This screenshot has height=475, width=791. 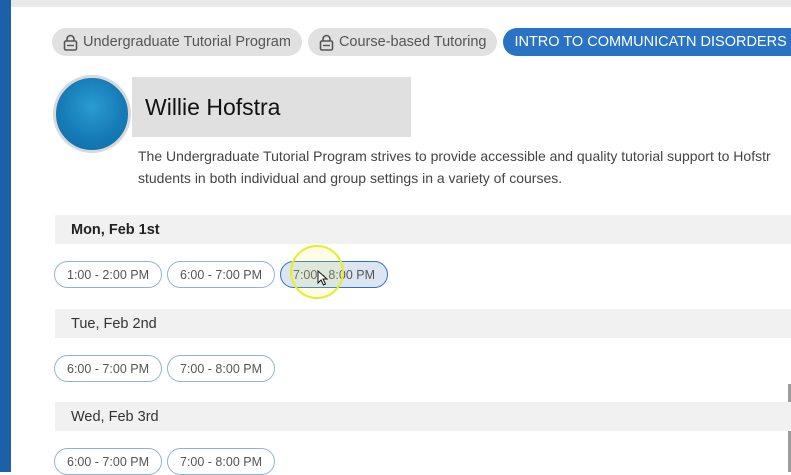 I want to click on chip-course-based-tutoring: Course-based Tutoring, so click(x=402, y=42).